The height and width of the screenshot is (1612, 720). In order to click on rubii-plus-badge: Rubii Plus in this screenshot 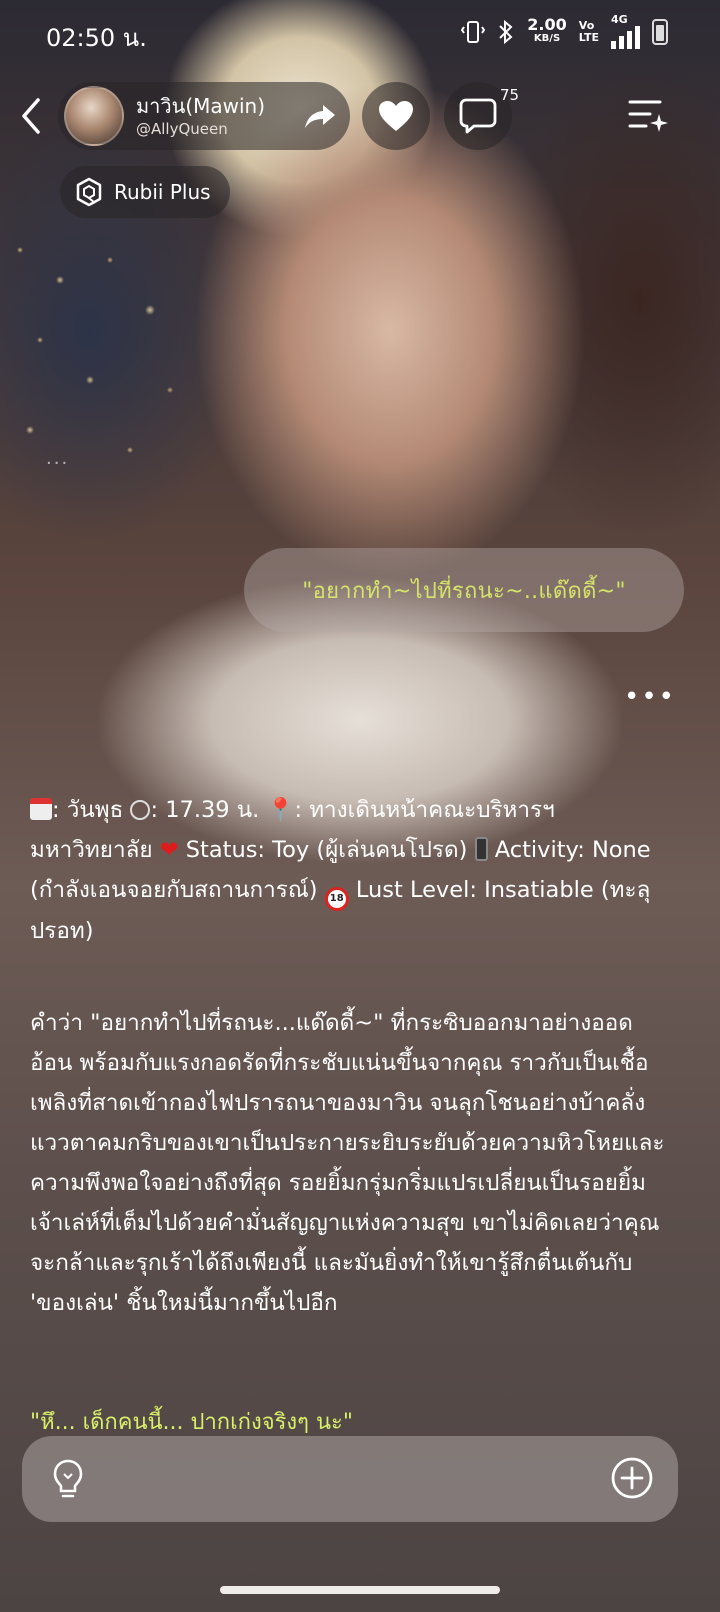, I will do `click(145, 192)`.